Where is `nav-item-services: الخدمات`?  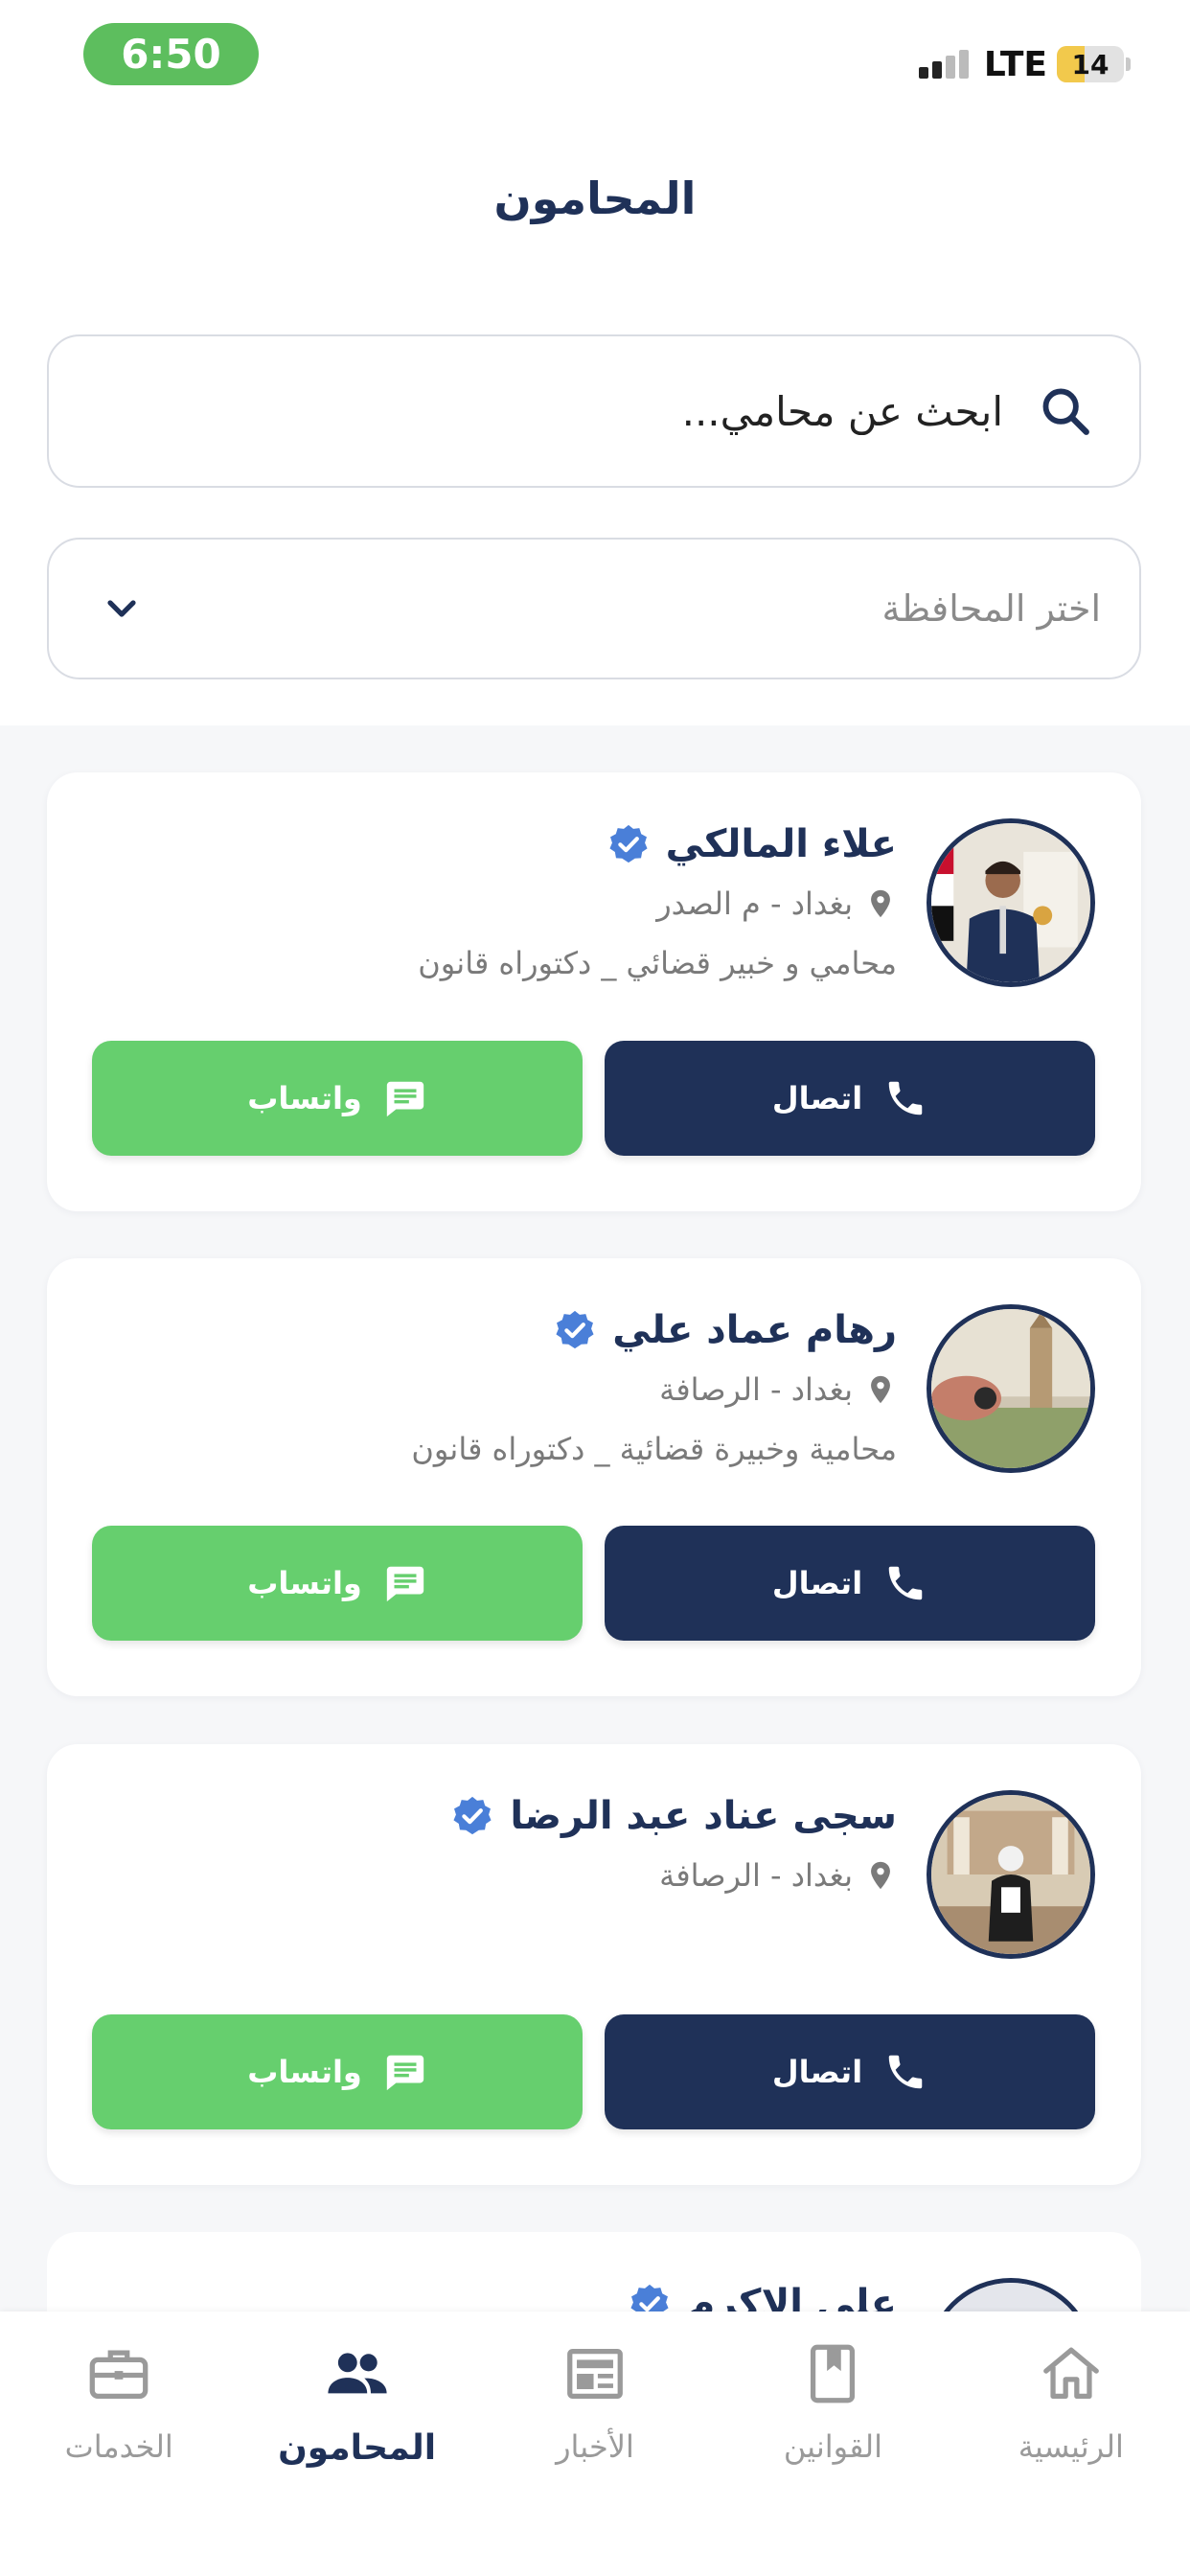
nav-item-services: الخدمات is located at coordinates (119, 2444).